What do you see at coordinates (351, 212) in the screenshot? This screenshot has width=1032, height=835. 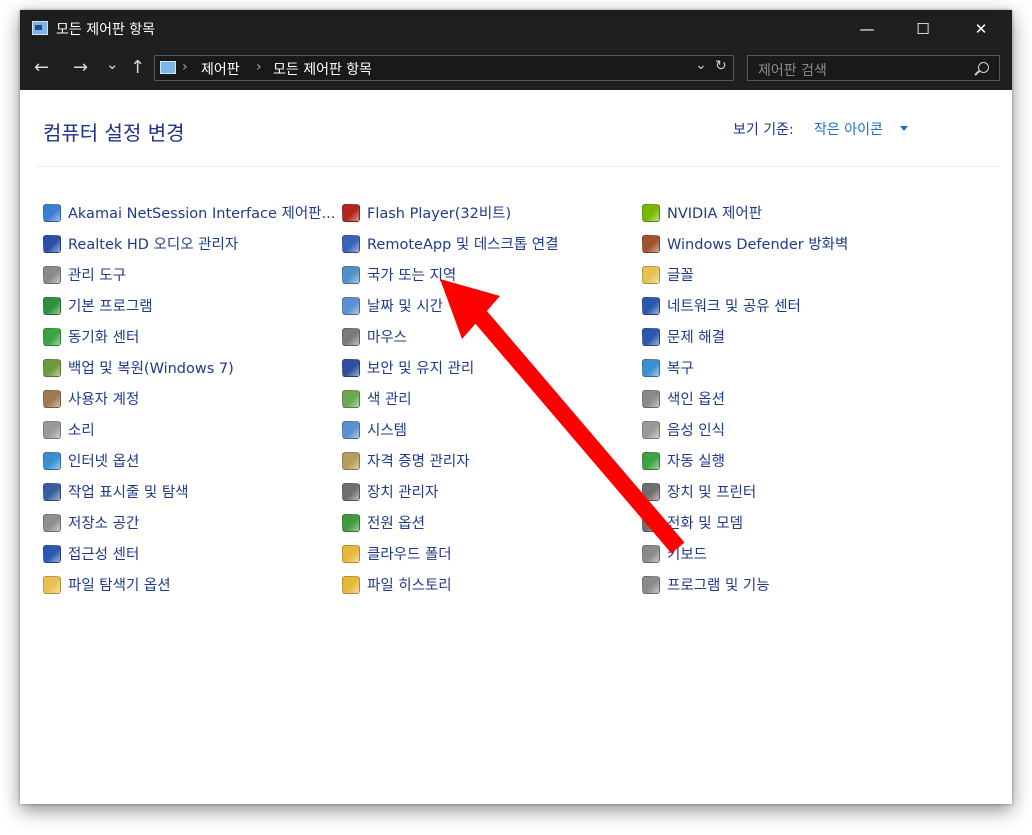 I see `flash-player-icon` at bounding box center [351, 212].